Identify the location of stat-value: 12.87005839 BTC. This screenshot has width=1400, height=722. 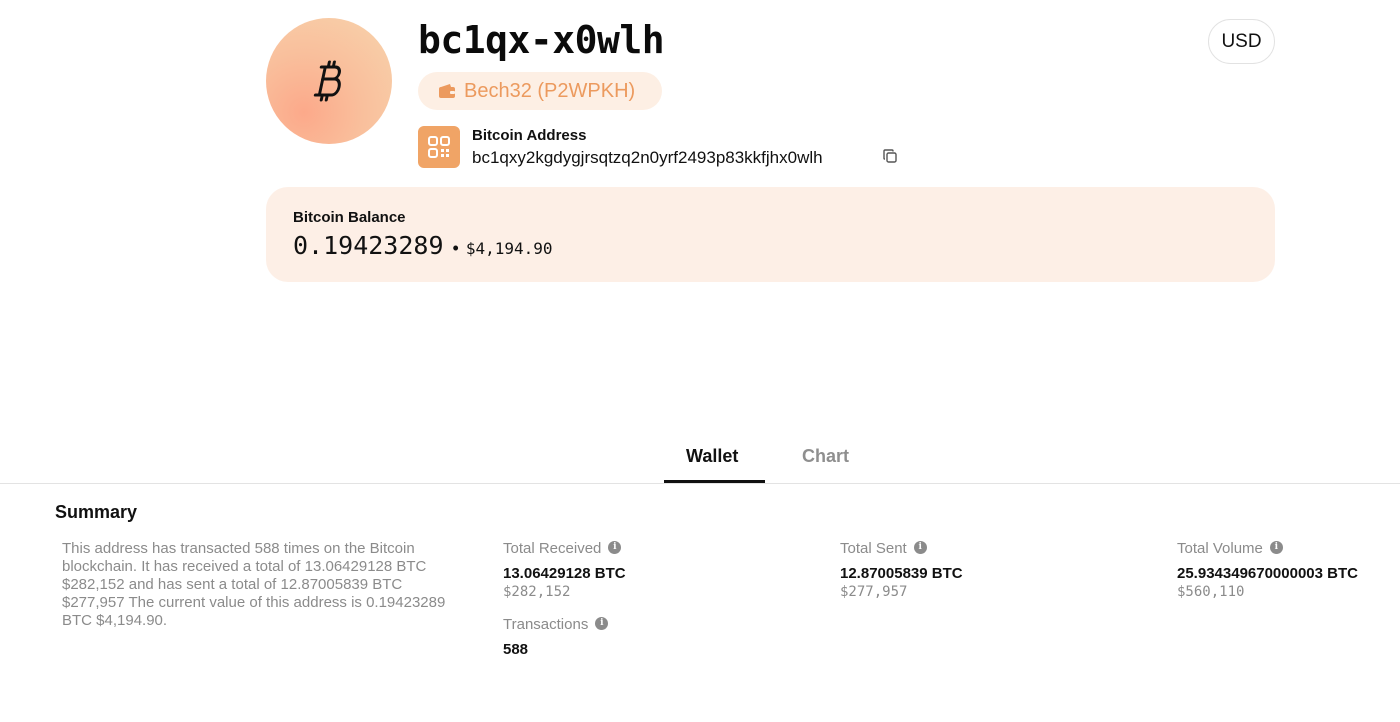
(901, 573).